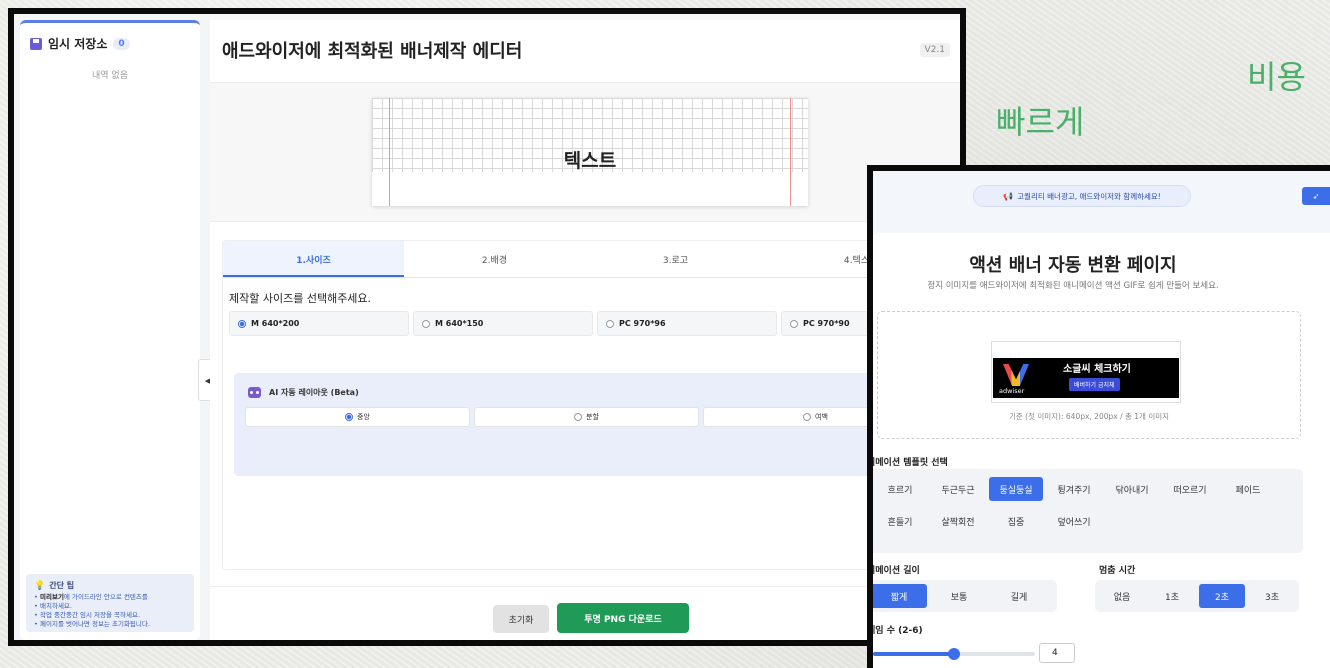 The height and width of the screenshot is (668, 1330). Describe the element at coordinates (78, 44) in the screenshot. I see `temp-storage-title: 임시 저장소` at that location.